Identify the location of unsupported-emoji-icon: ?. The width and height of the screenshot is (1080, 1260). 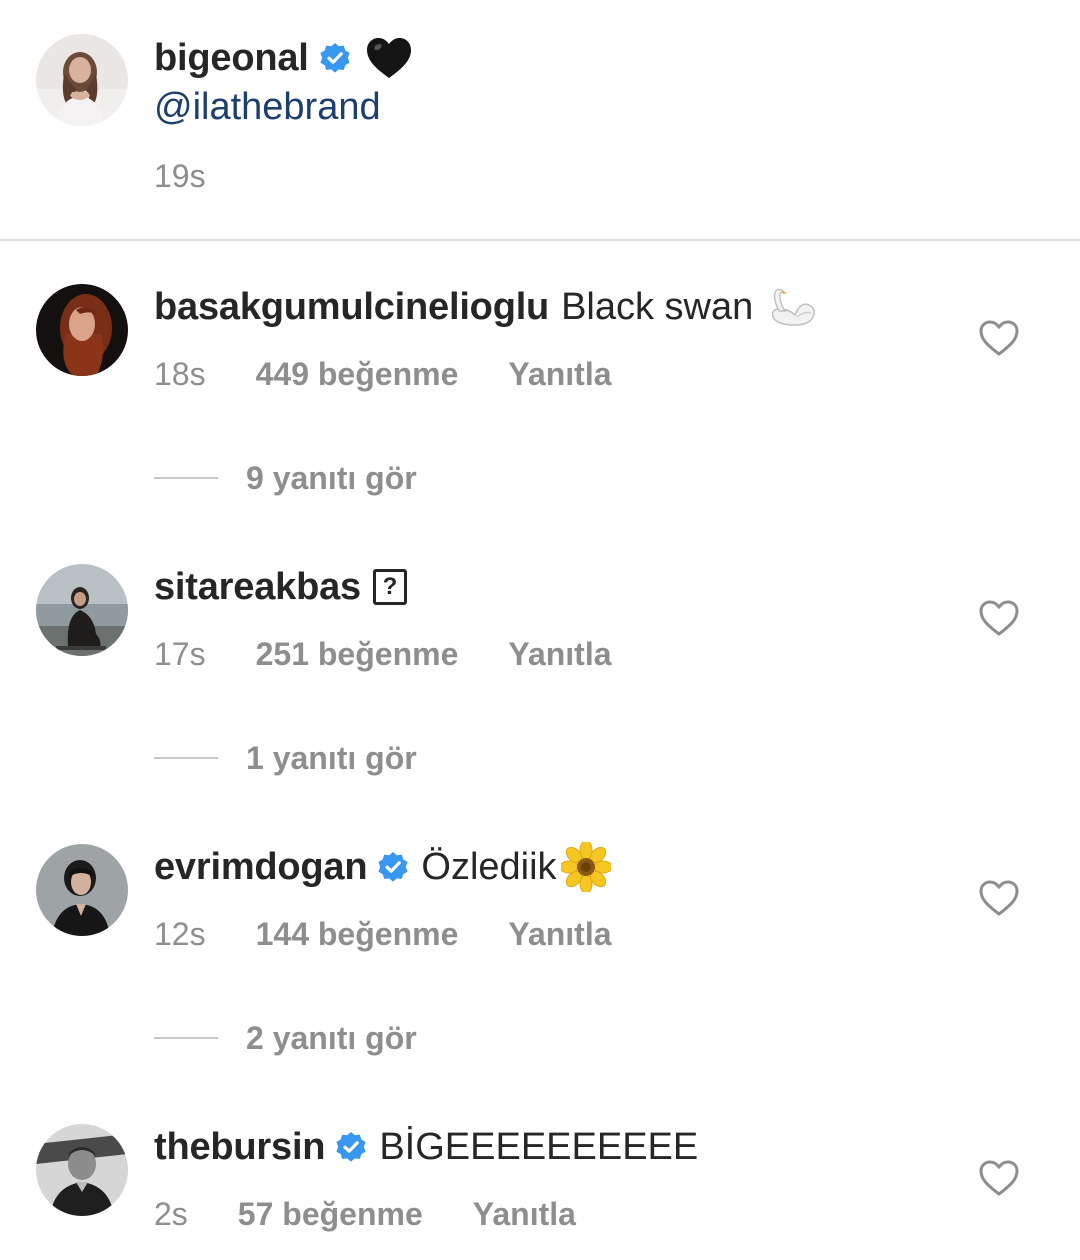
(389, 587).